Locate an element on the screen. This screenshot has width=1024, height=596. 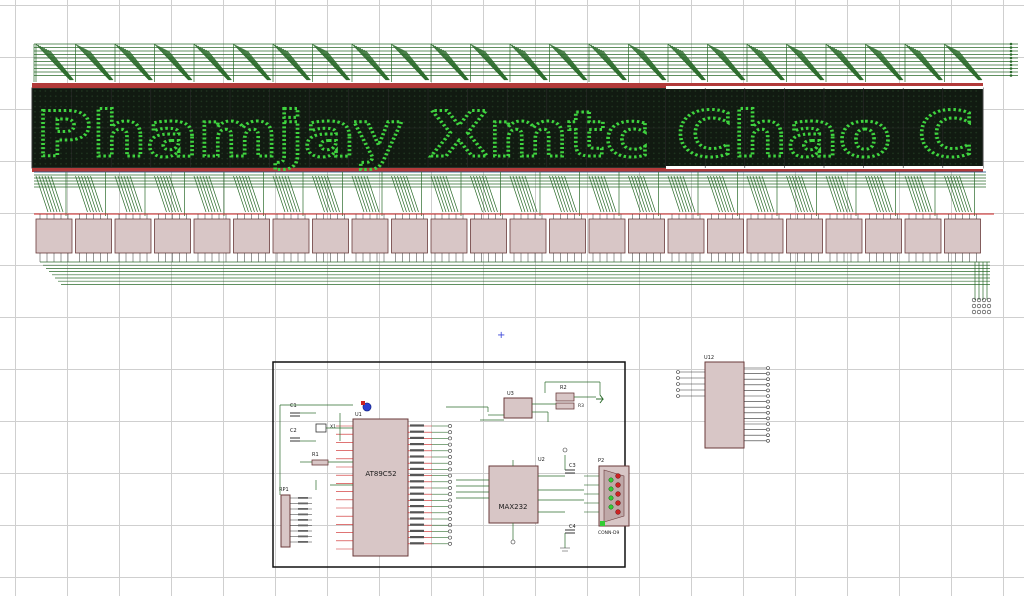
capacitor-c1-ref: C1 is located at coordinates (293, 406).